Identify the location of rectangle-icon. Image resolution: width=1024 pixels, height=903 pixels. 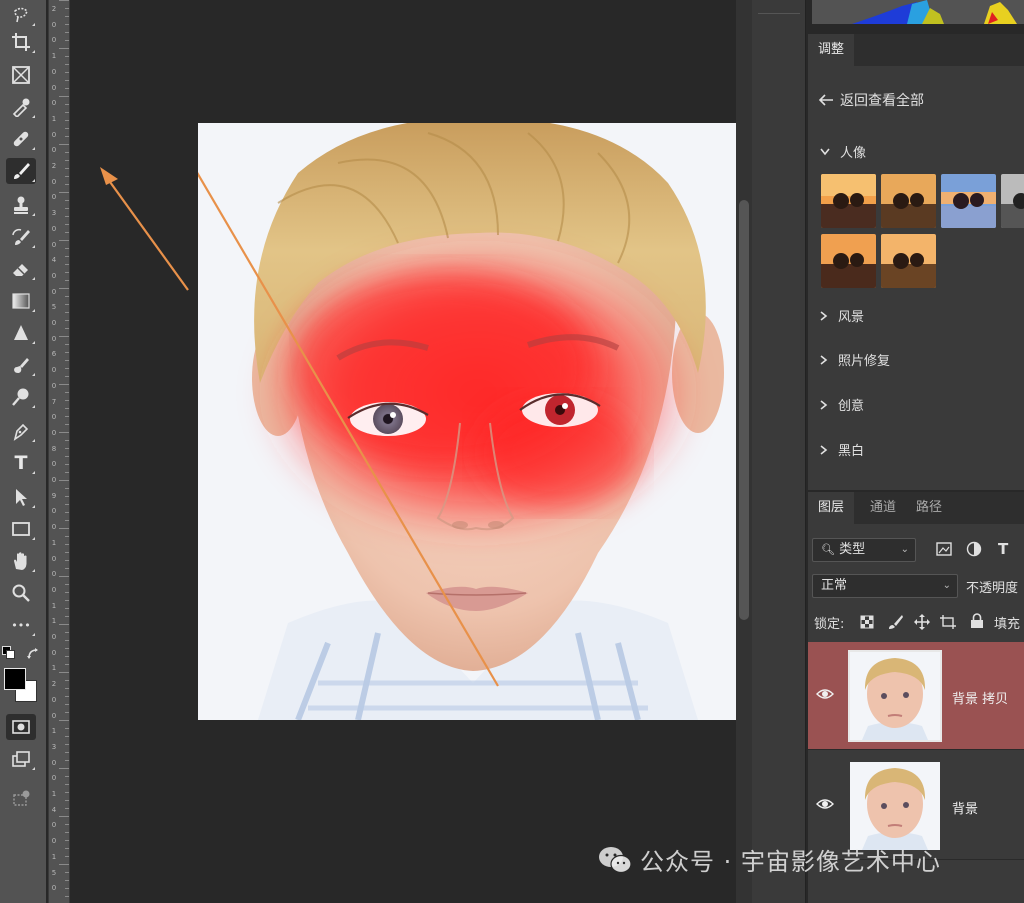
(21, 529).